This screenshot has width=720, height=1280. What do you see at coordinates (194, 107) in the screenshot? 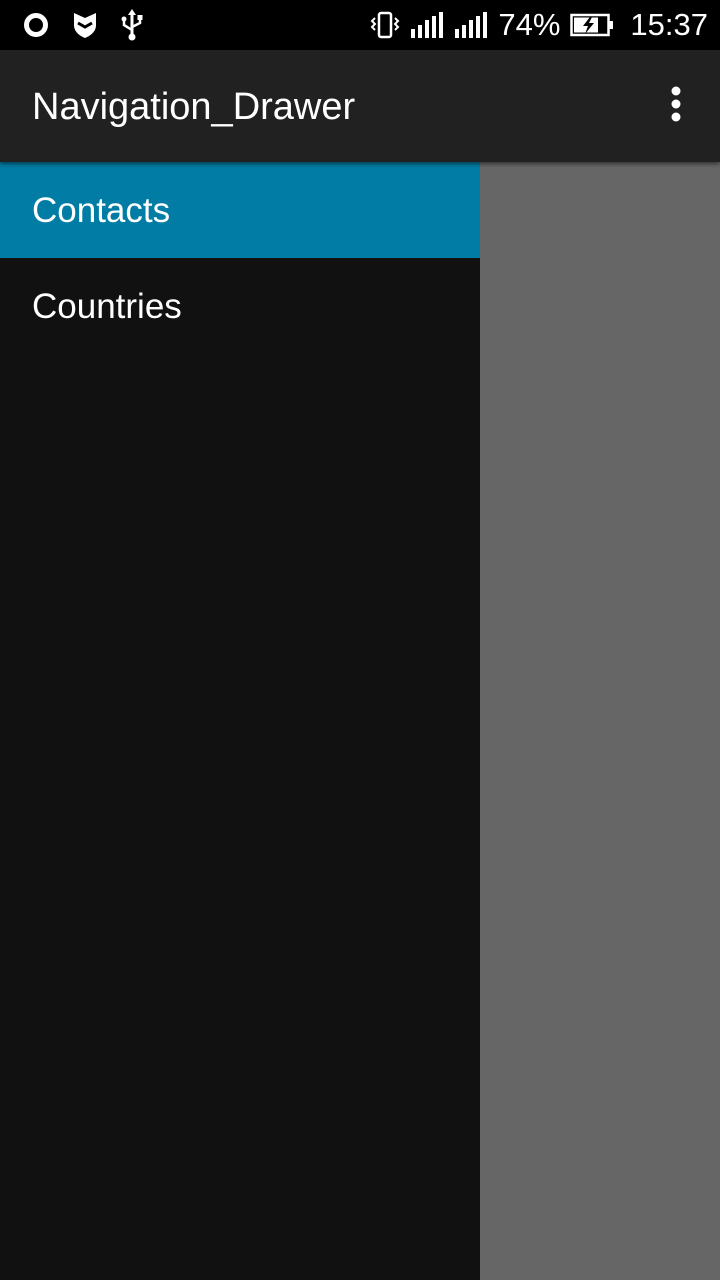
I see `app-title: Navigation_Drawer` at bounding box center [194, 107].